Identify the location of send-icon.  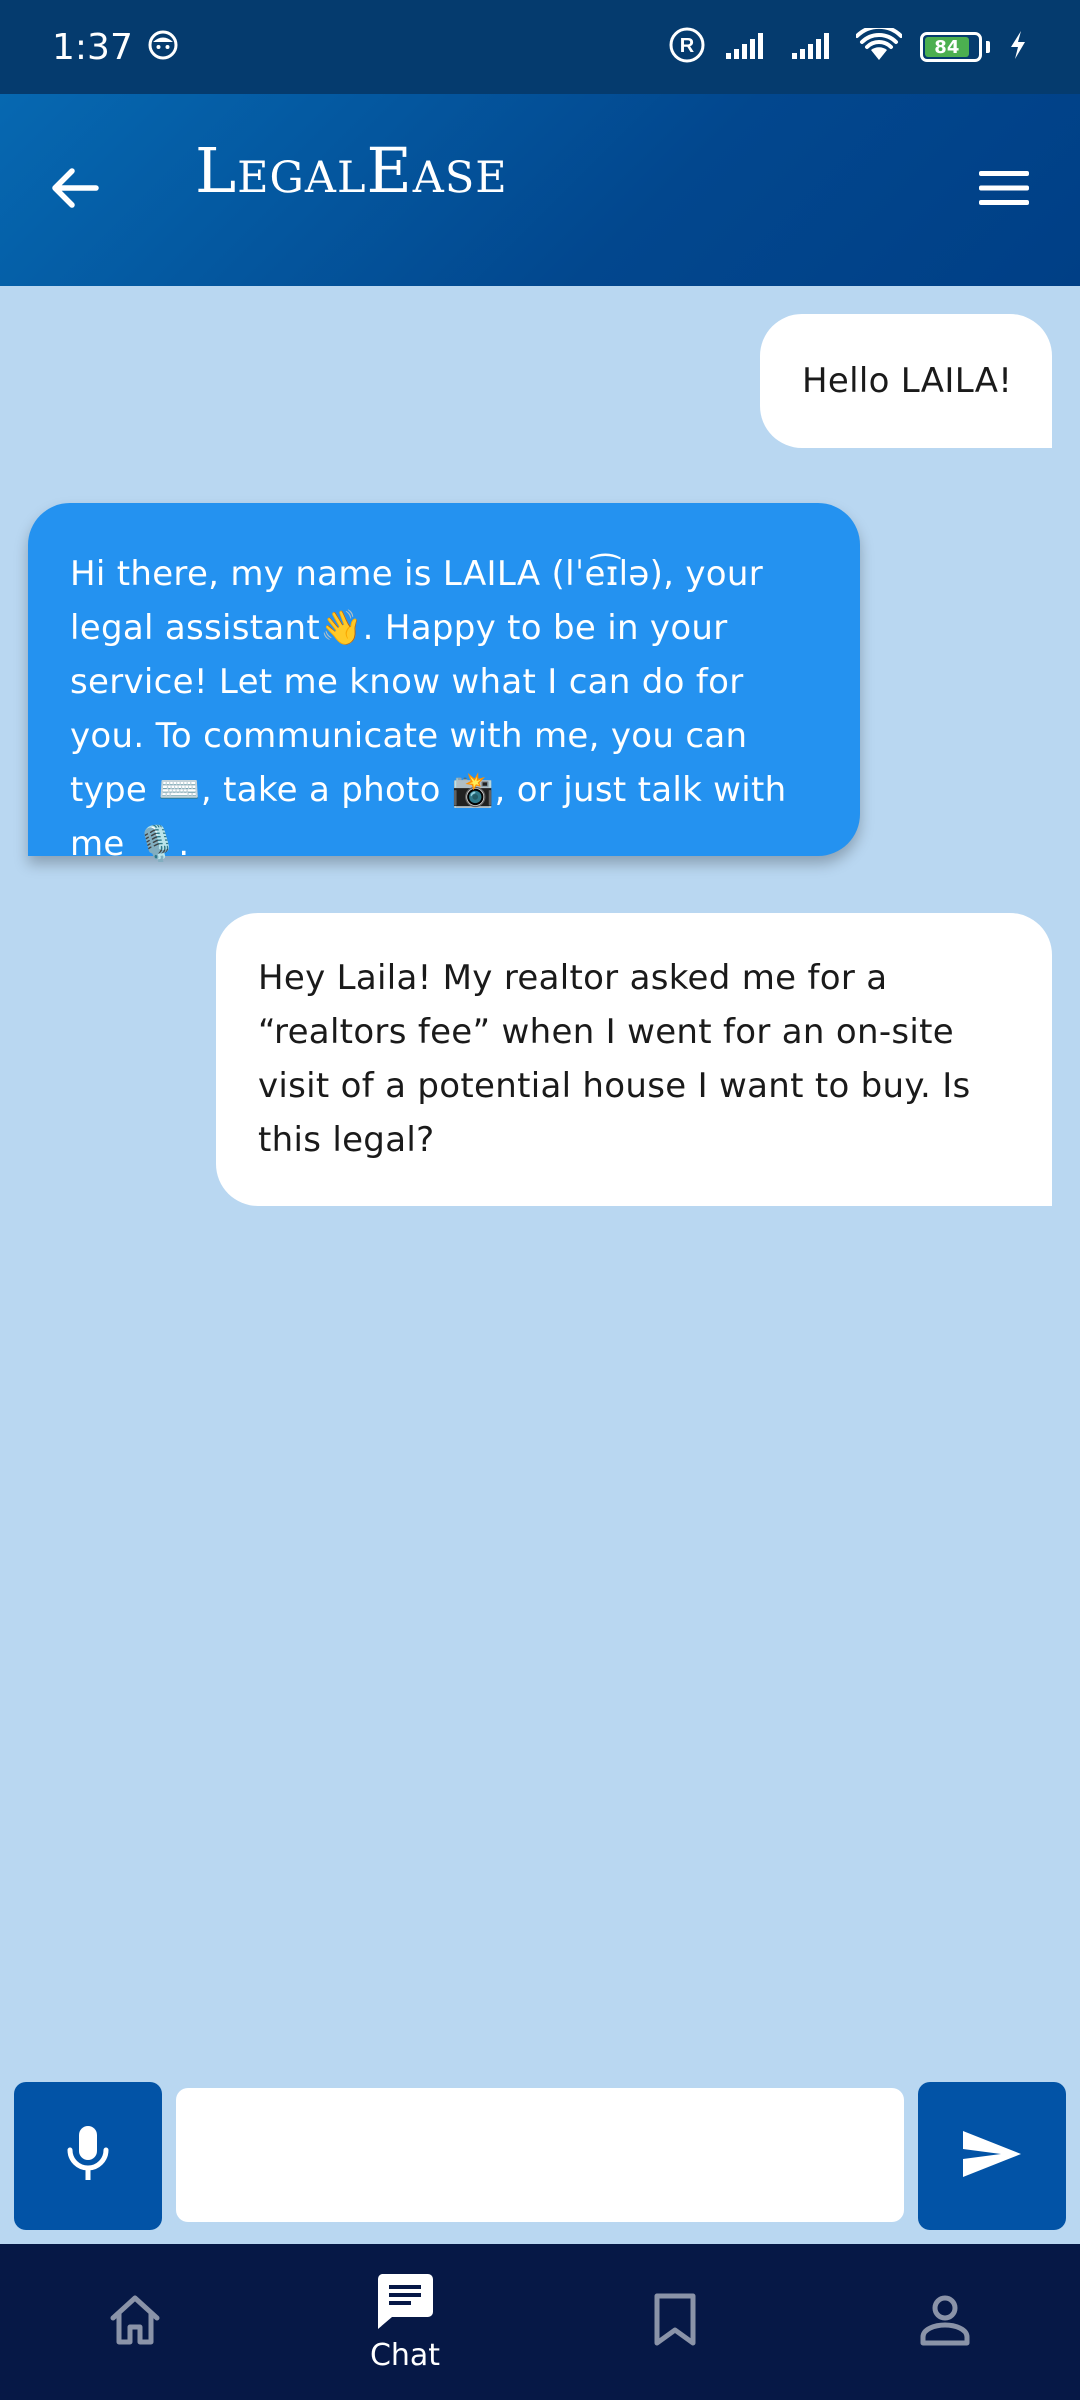
(992, 2156).